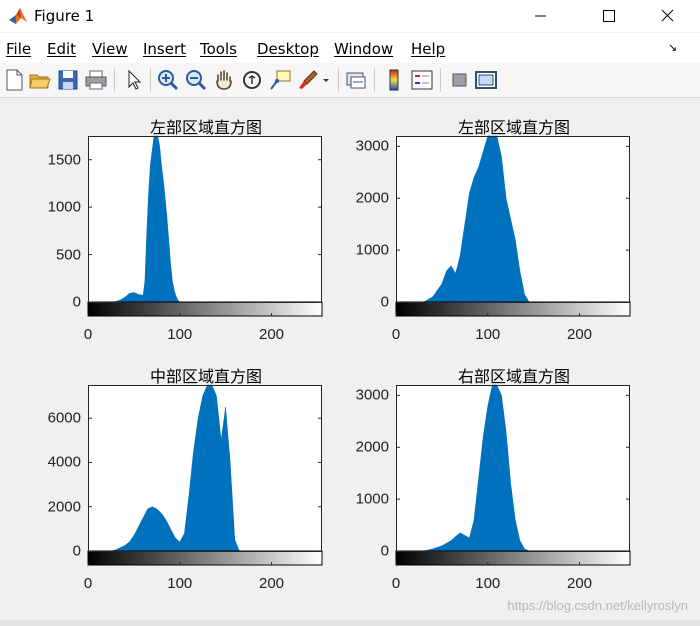 This screenshot has height=626, width=700. Describe the element at coordinates (68, 255) in the screenshot. I see `y-tick-label: 500` at that location.